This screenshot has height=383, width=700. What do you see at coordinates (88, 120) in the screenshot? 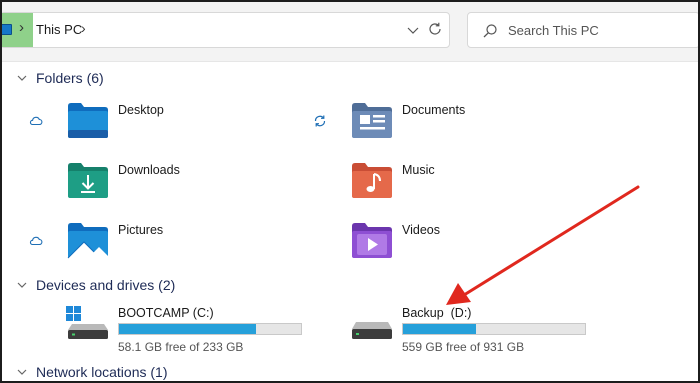
I see `desktop-folder-icon` at bounding box center [88, 120].